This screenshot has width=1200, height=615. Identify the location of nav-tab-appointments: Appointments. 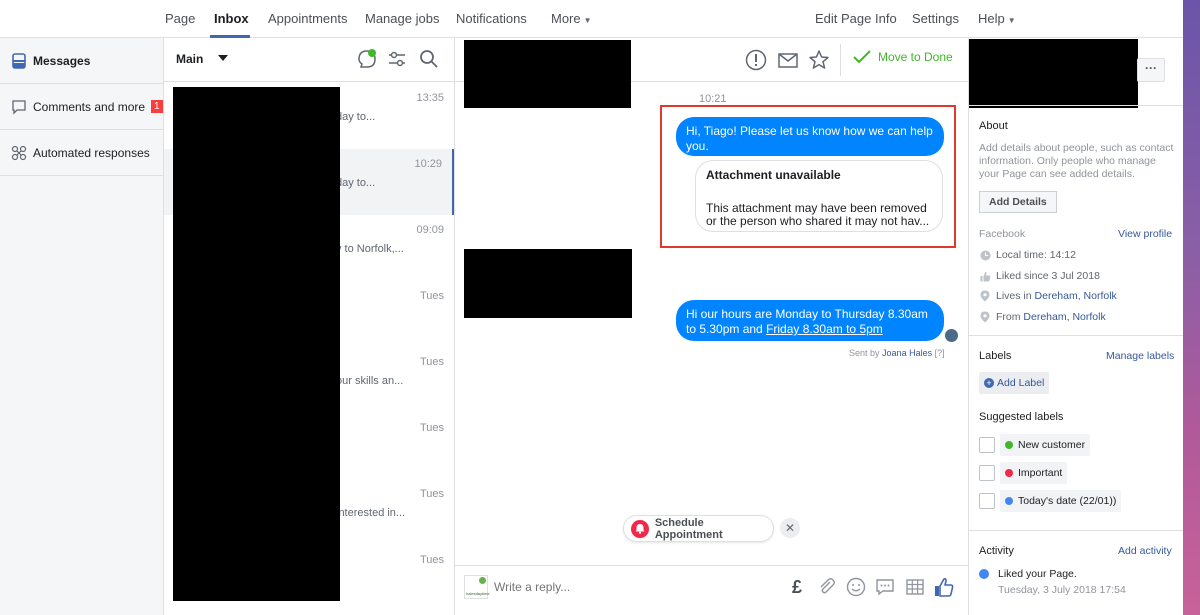
(308, 18).